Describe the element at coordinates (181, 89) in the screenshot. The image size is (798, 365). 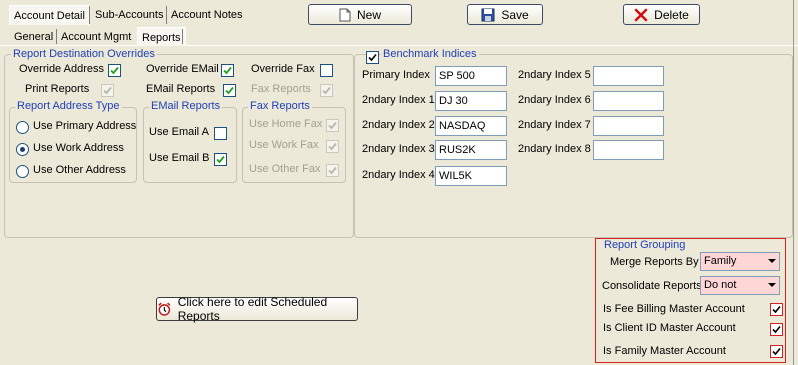
I see `email-reports-label: EMail Reports` at that location.